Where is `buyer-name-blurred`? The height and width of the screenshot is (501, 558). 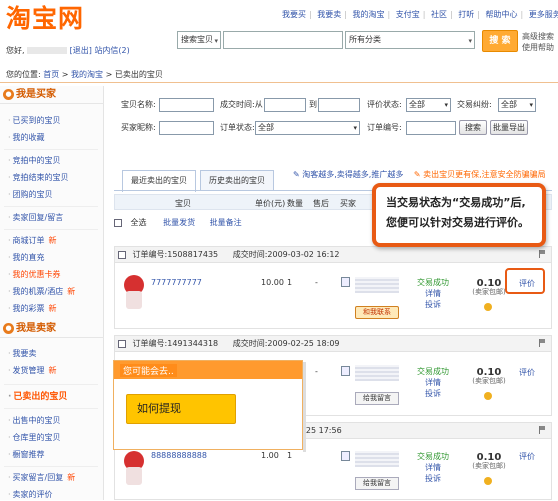
buyer-name-blurred is located at coordinates (377, 285).